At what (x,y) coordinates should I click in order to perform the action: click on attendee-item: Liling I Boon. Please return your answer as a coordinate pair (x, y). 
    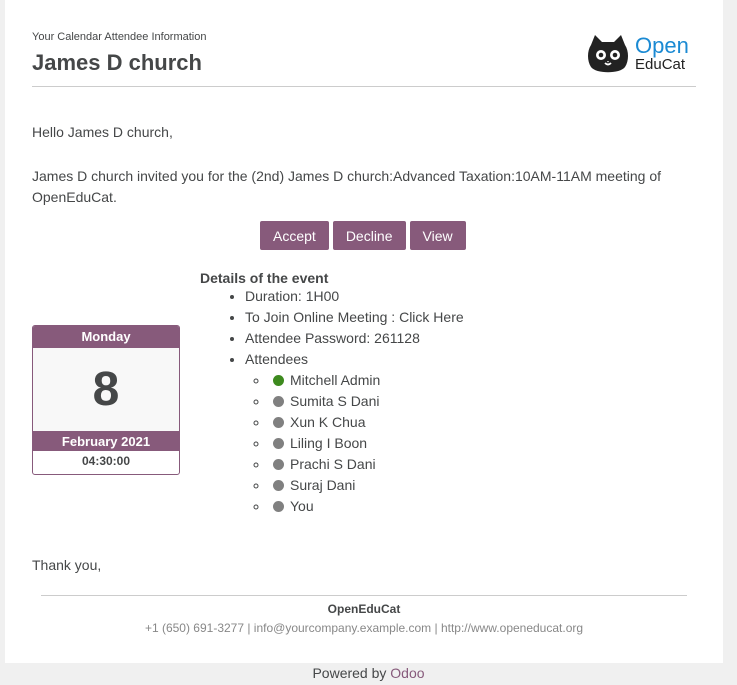
    Looking at the image, I should click on (366, 443).